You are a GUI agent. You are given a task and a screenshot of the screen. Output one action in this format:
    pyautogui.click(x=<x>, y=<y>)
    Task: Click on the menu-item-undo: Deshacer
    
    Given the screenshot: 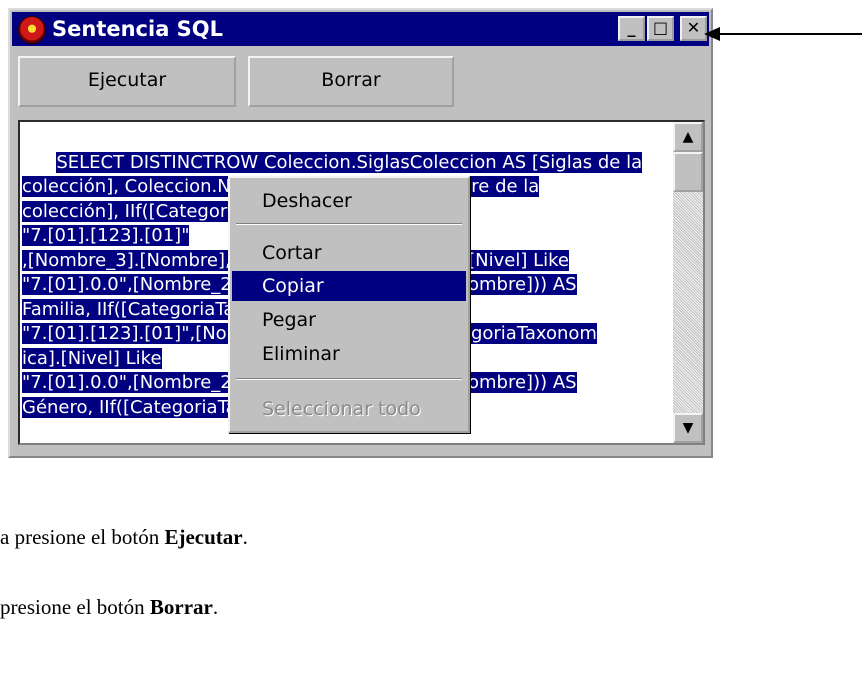 What is the action you would take?
    pyautogui.click(x=349, y=201)
    